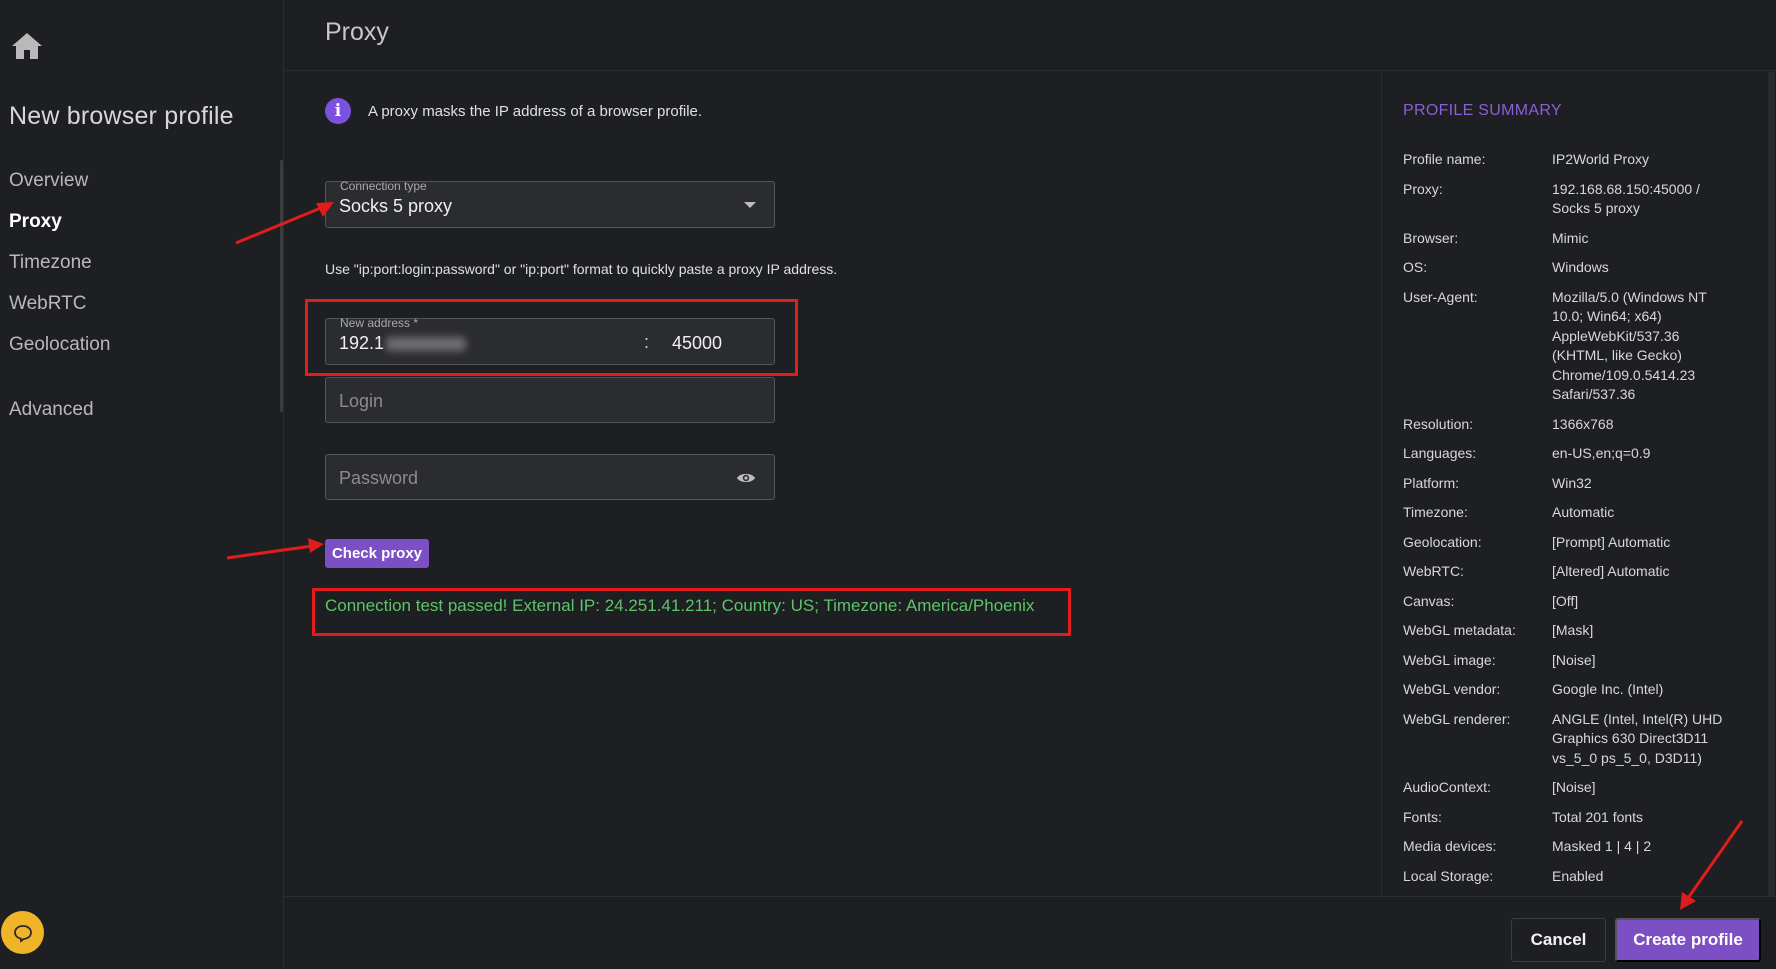 The height and width of the screenshot is (969, 1776). What do you see at coordinates (361, 401) in the screenshot?
I see `login-placeholder: Login` at bounding box center [361, 401].